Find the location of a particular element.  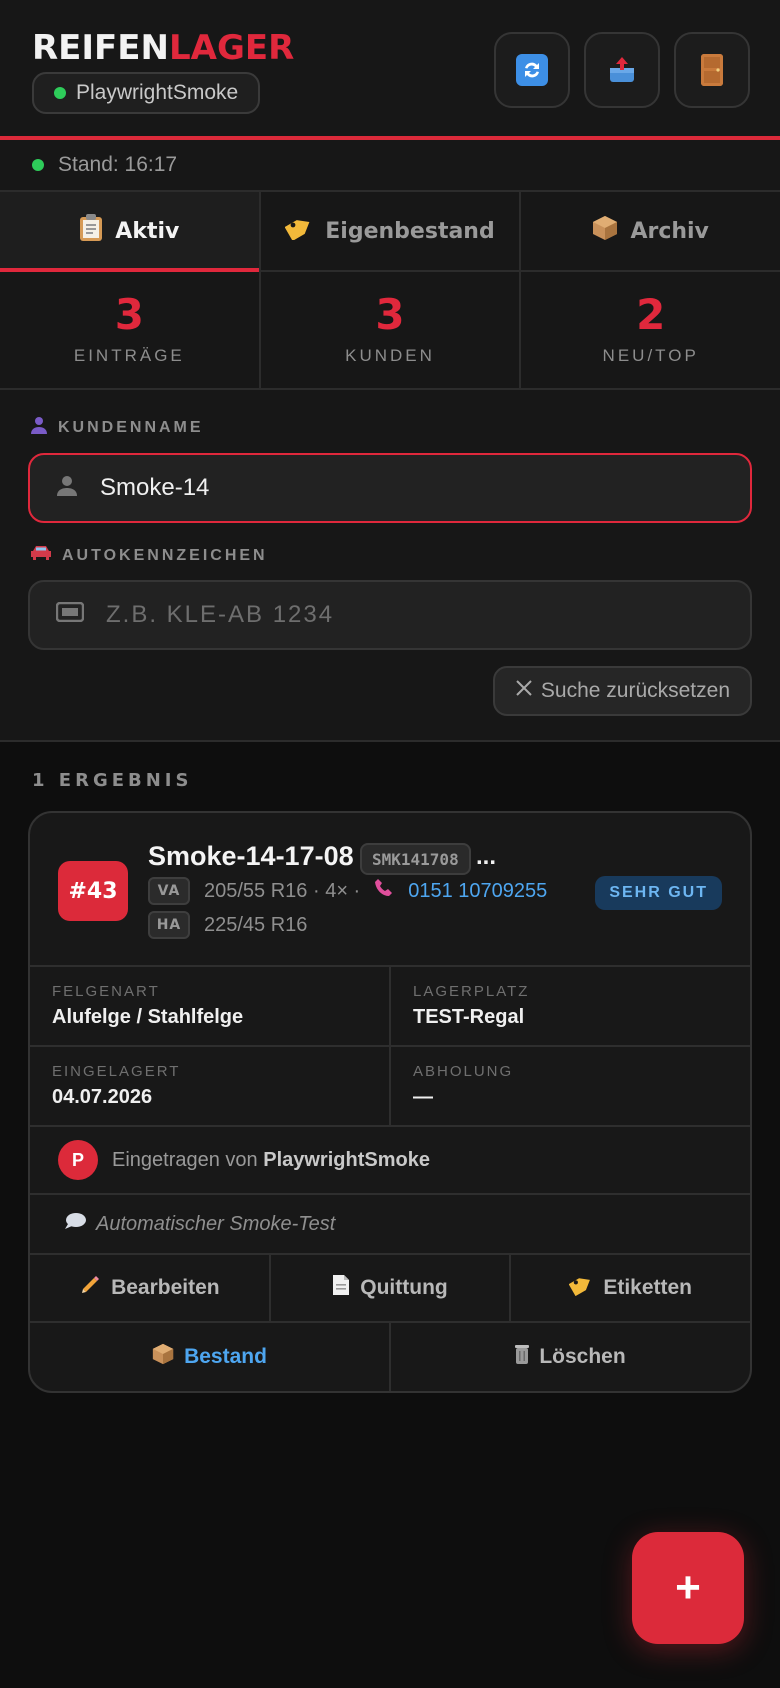

box-icon is located at coordinates (605, 231).